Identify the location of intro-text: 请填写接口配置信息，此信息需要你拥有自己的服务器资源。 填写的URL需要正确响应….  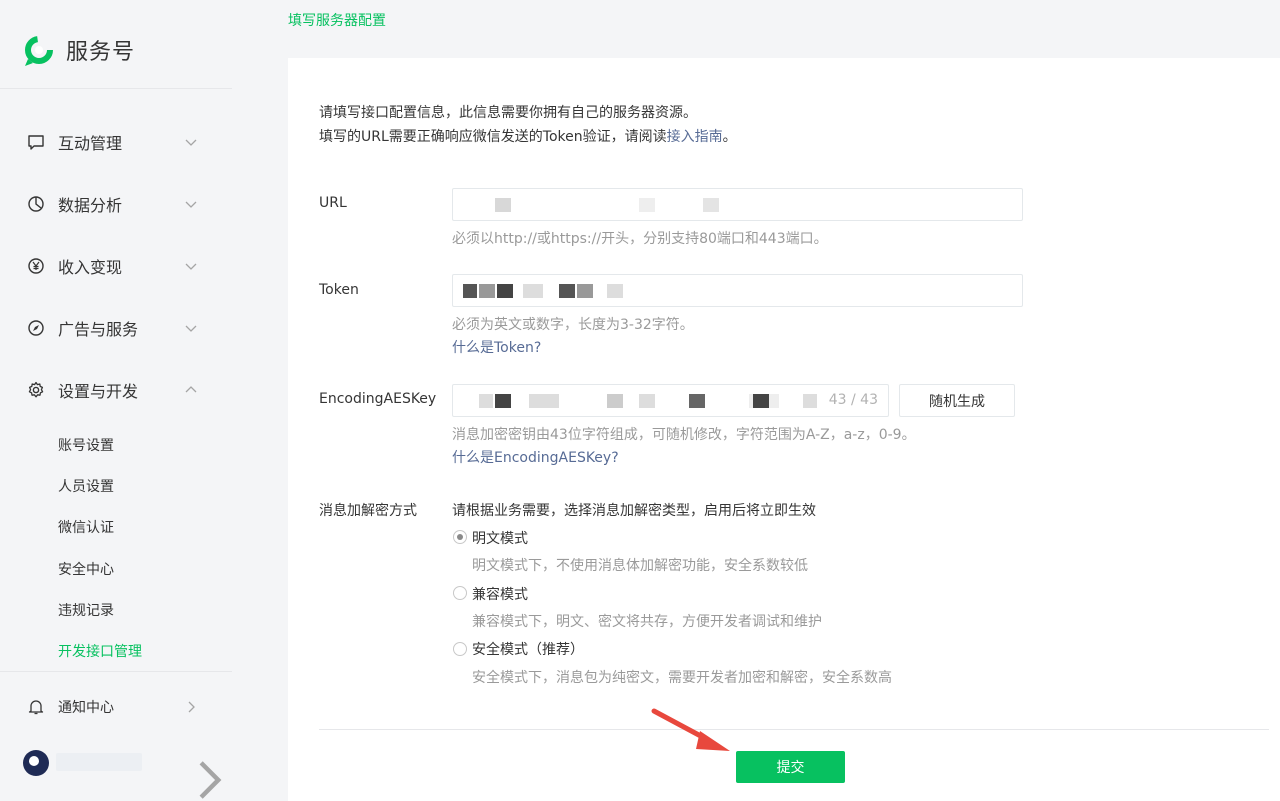
(528, 125).